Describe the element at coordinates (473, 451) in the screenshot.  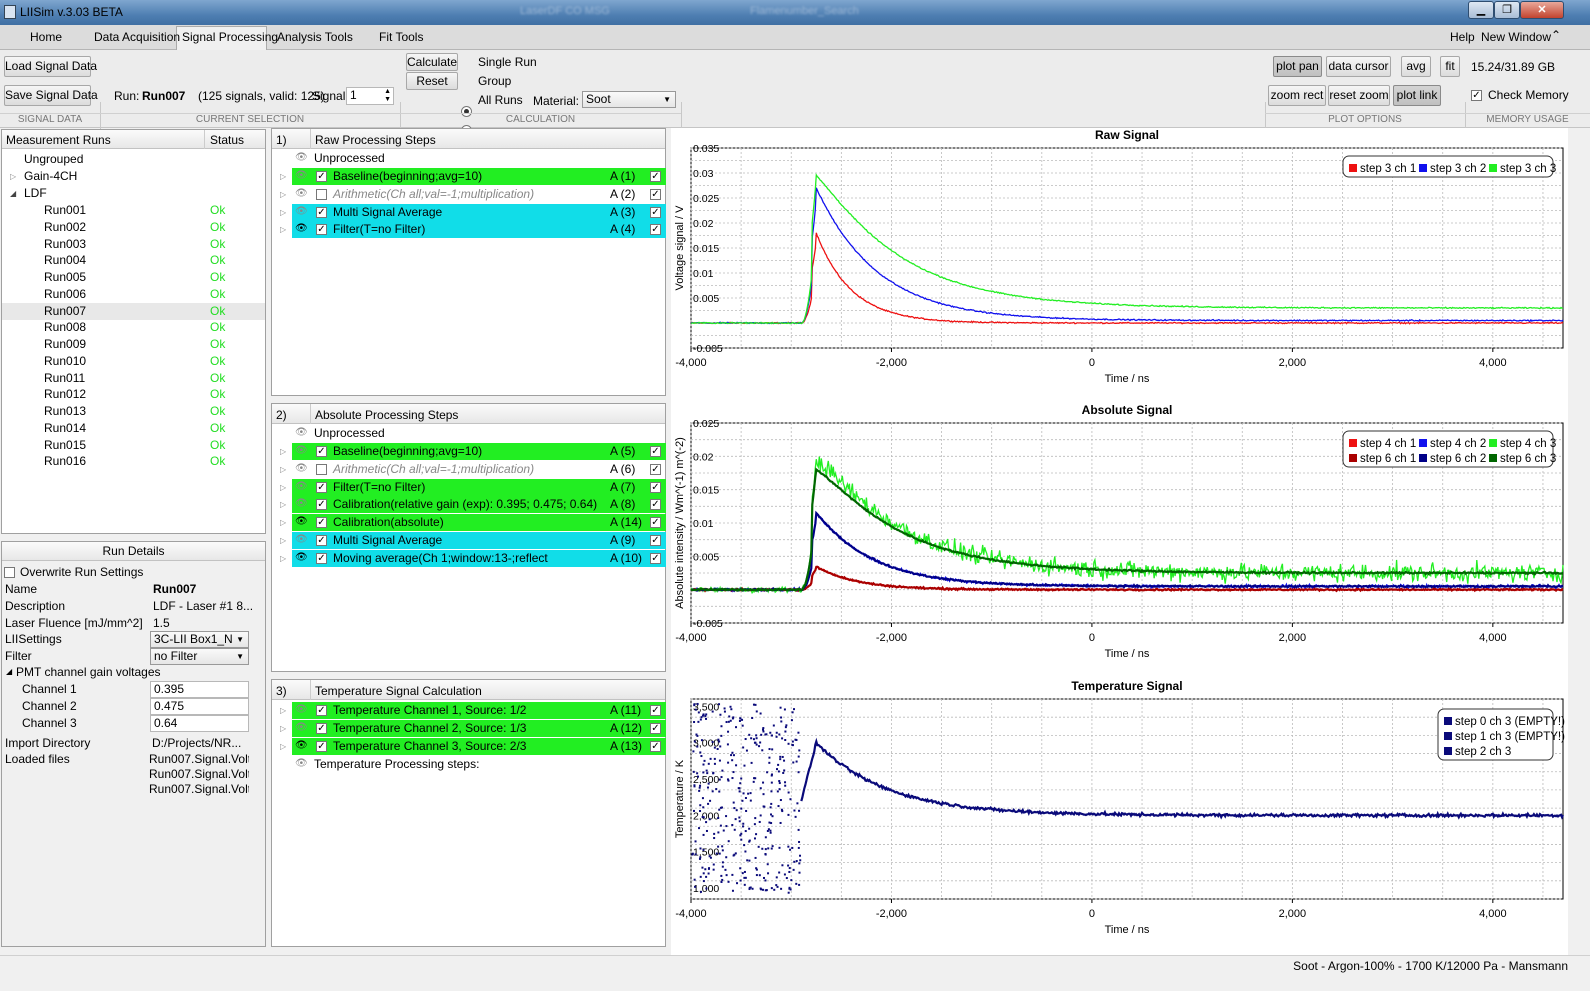
I see `processing-step: ▷ 👁 ✓ Baseline(beginning;avg=10) A (5) ✓` at that location.